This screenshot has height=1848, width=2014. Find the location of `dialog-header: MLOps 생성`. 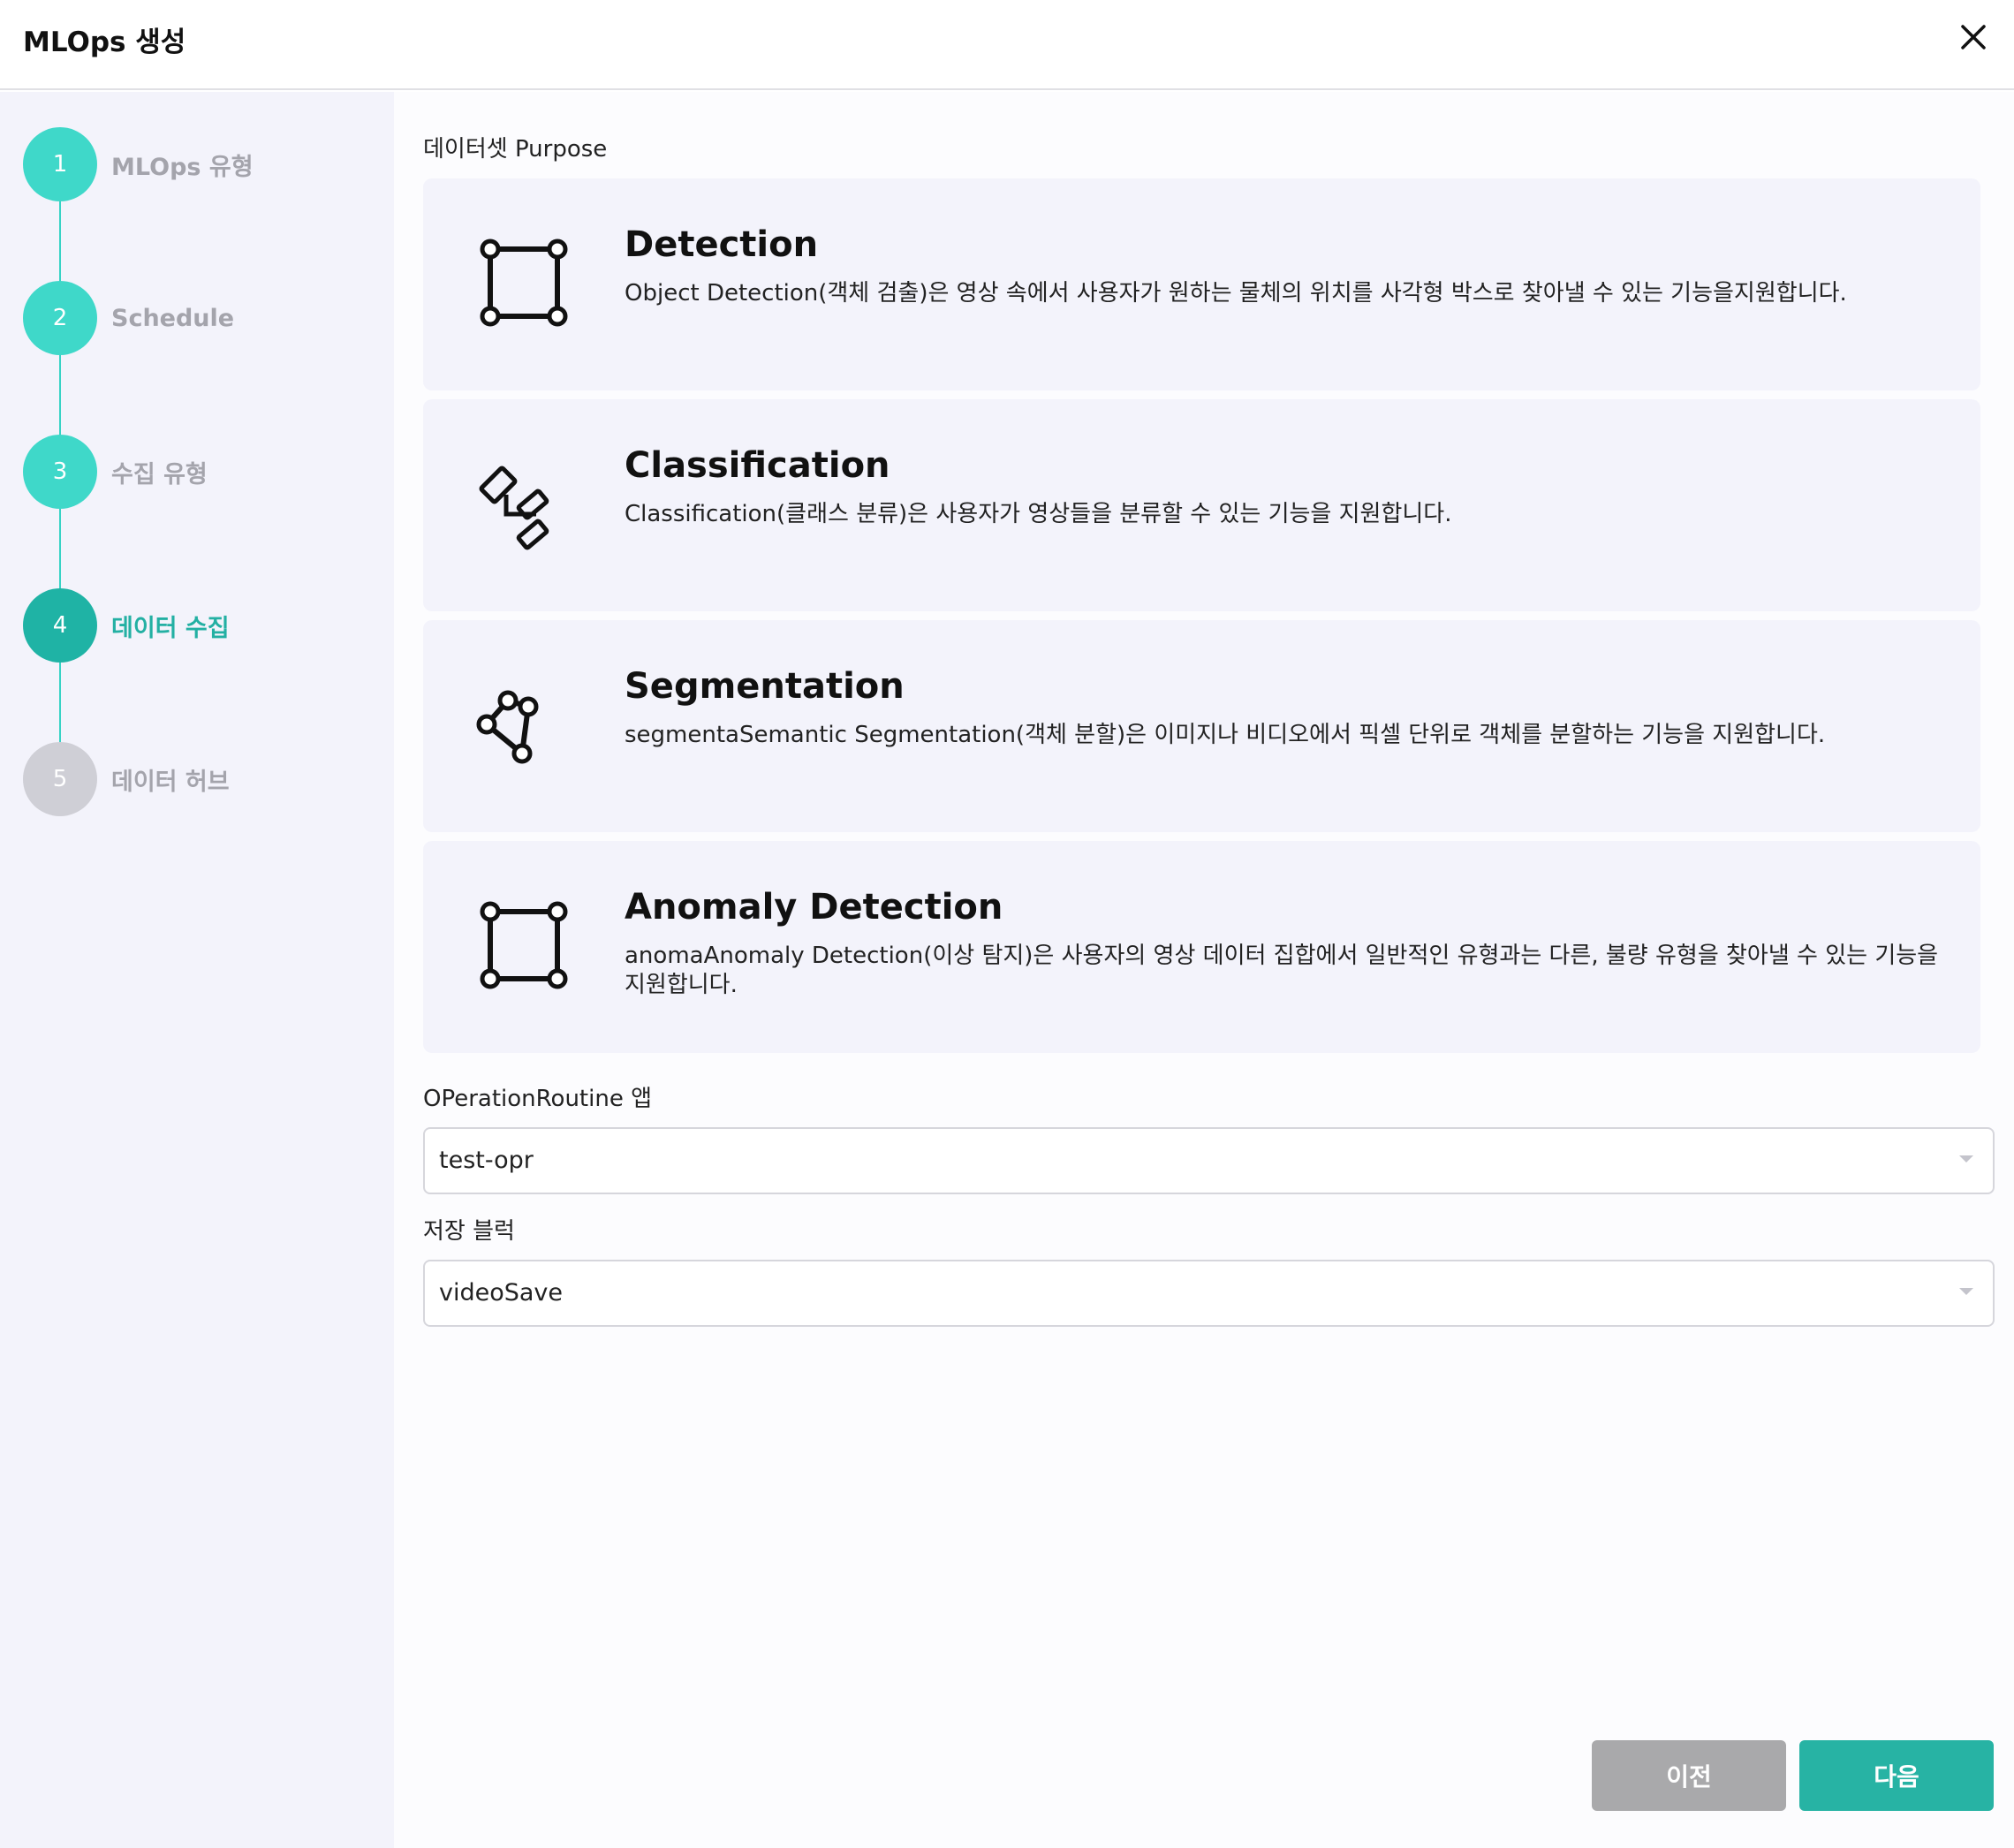

dialog-header: MLOps 생성 is located at coordinates (1007, 45).